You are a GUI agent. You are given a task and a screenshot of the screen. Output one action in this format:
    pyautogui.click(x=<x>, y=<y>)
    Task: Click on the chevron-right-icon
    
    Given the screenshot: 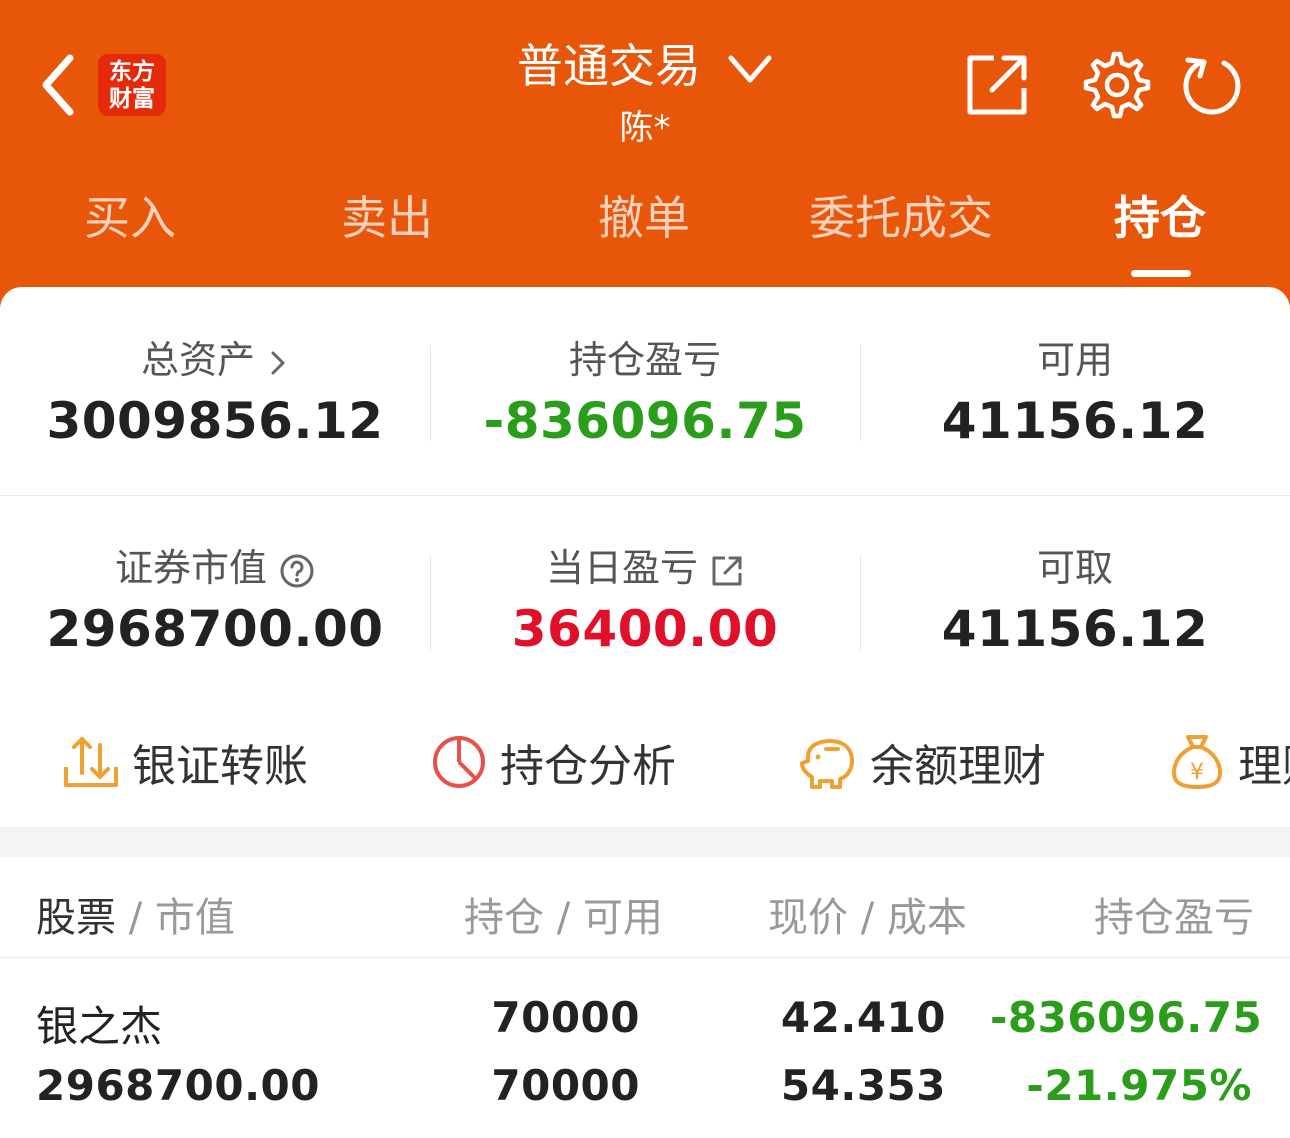 What is the action you would take?
    pyautogui.click(x=278, y=362)
    